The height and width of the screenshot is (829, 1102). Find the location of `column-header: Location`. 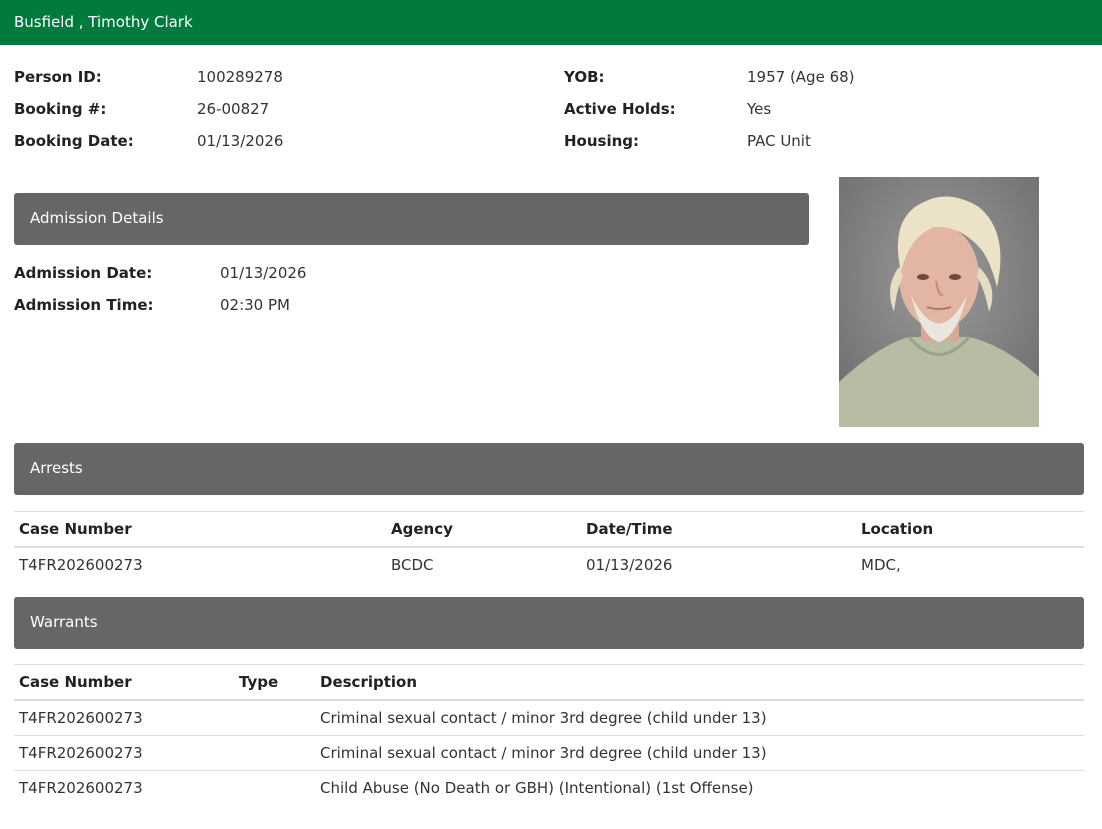

column-header: Location is located at coordinates (970, 529).